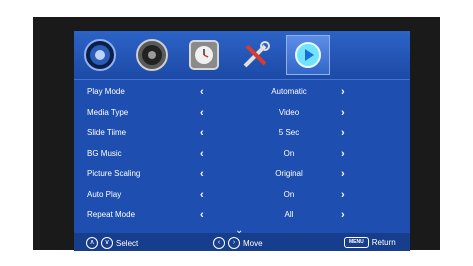 The width and height of the screenshot is (473, 266). What do you see at coordinates (92, 243) in the screenshot?
I see `up-arrow-icon: ∧` at bounding box center [92, 243].